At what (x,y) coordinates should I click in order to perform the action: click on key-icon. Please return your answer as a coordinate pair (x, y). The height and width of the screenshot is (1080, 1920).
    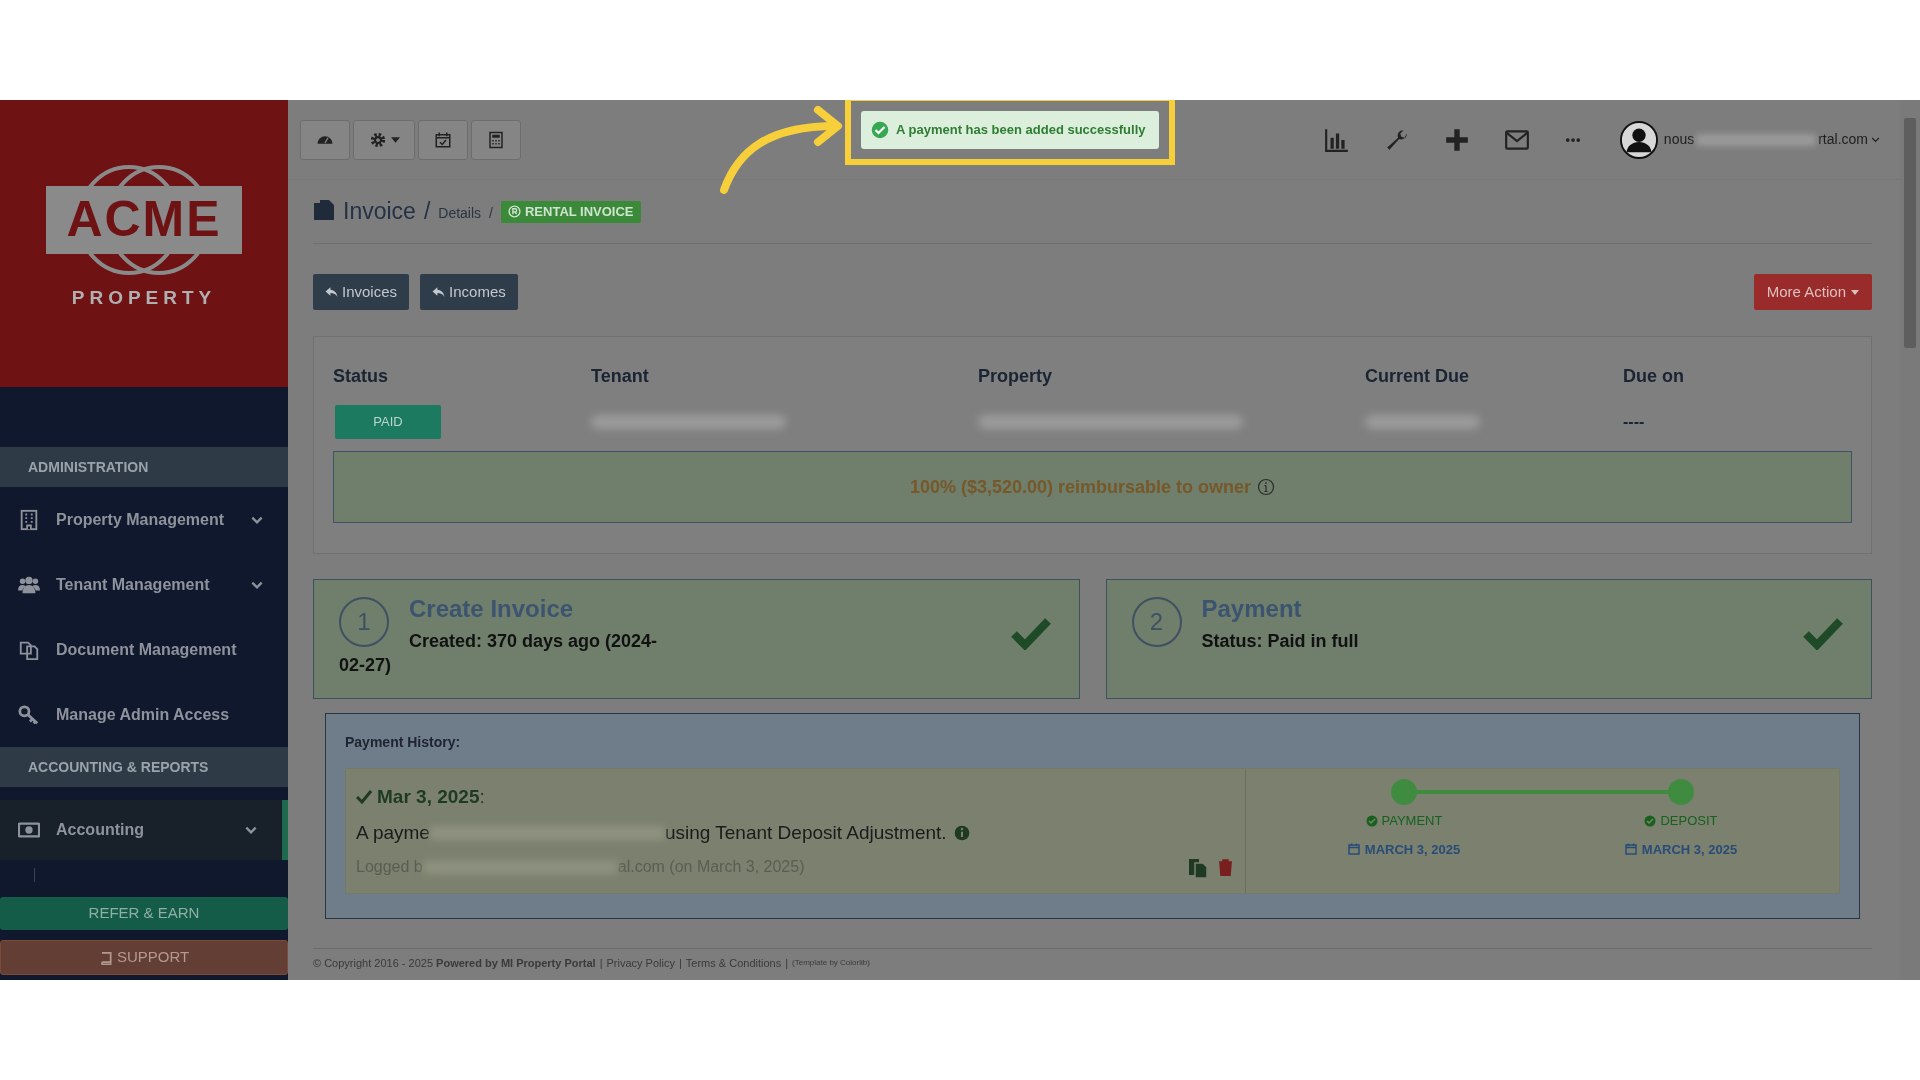
    Looking at the image, I should click on (29, 714).